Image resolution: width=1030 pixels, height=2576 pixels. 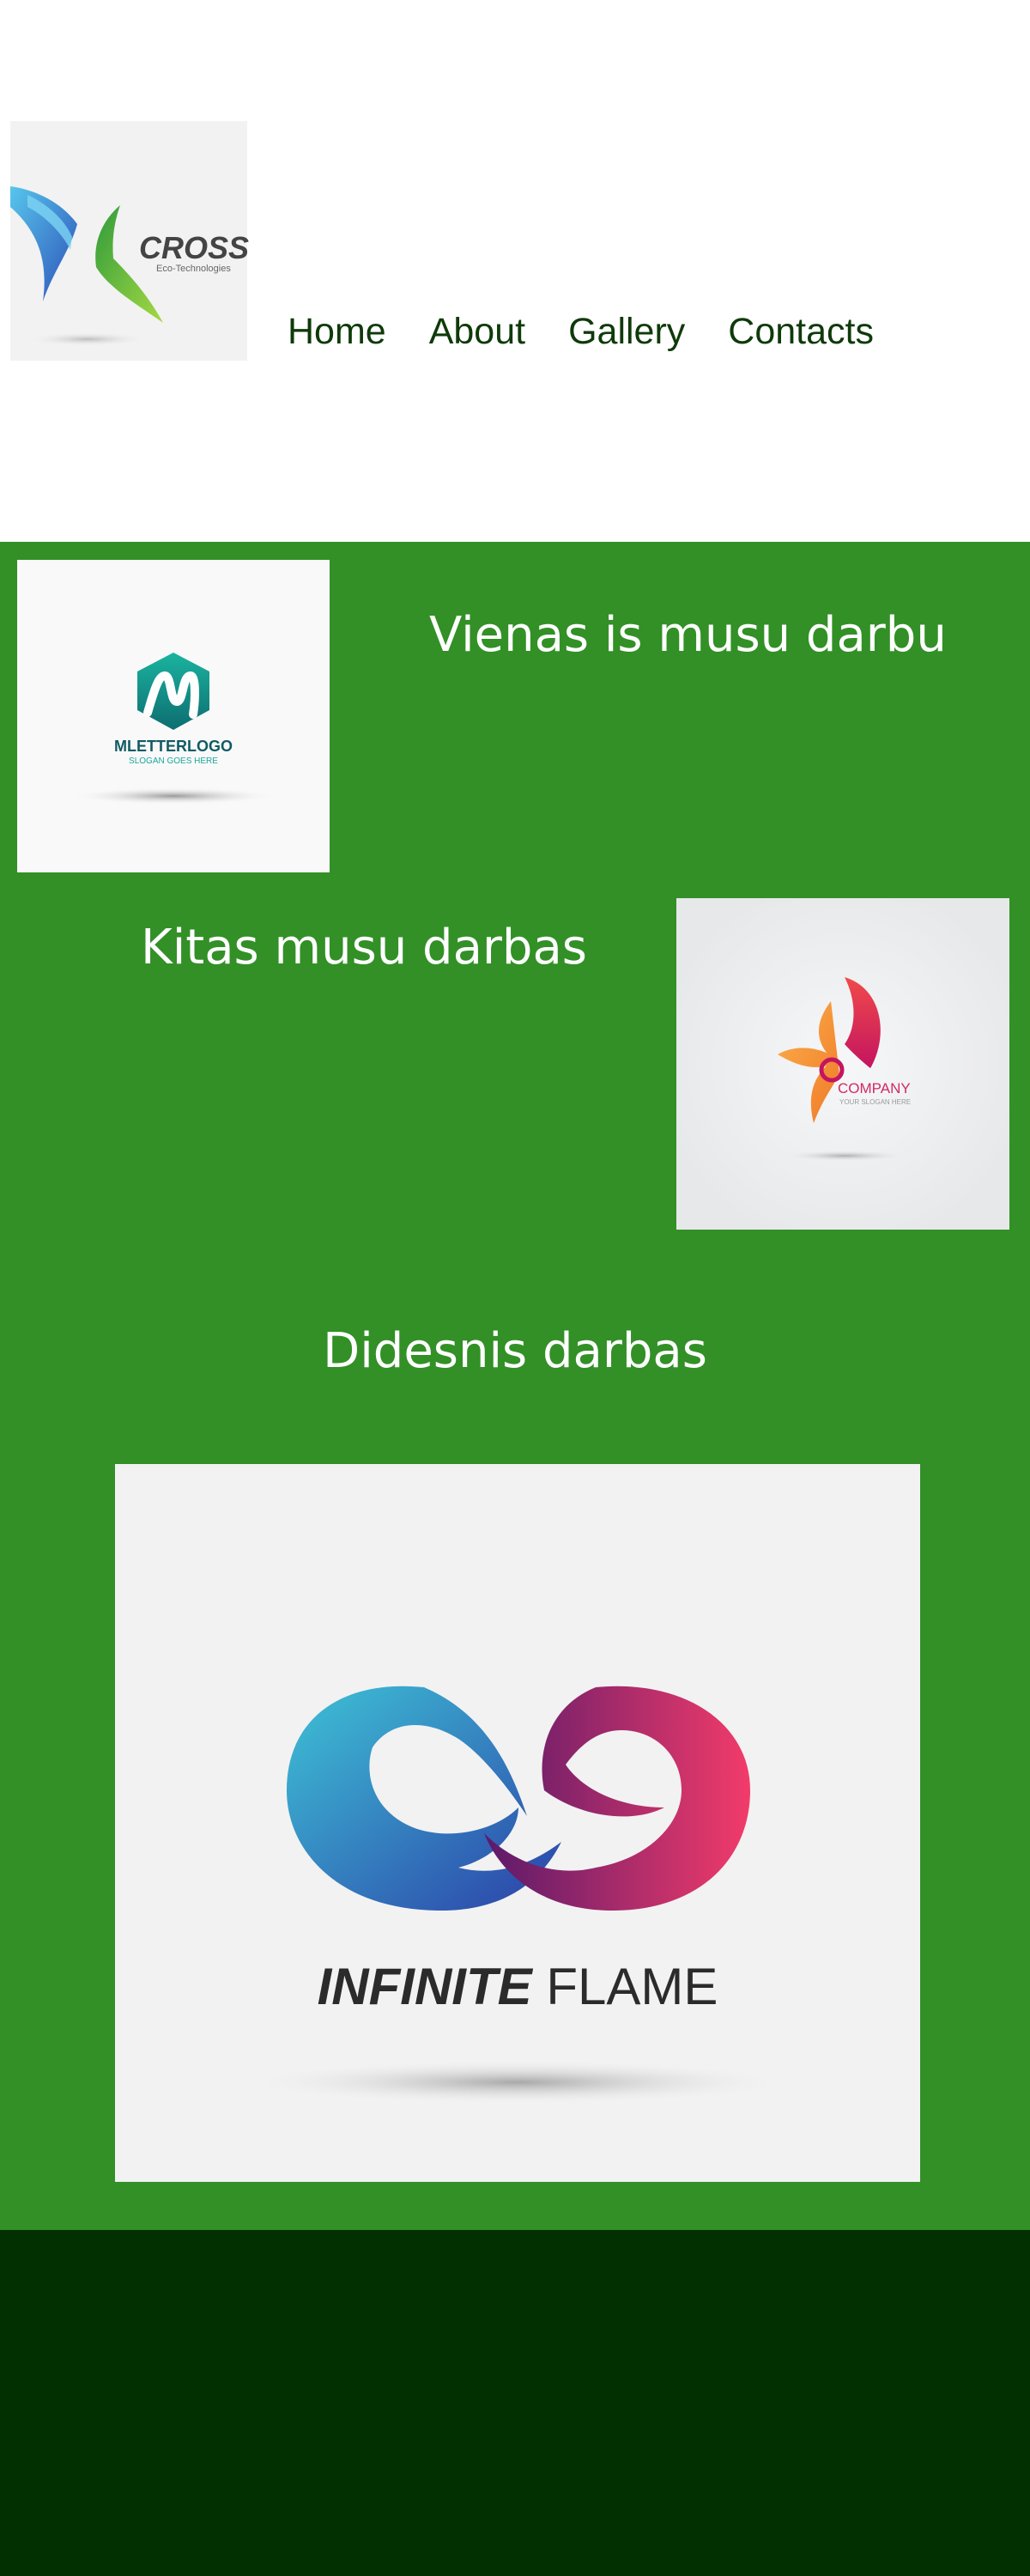 What do you see at coordinates (130, 241) in the screenshot?
I see `cross-logo: CROSS Eco-Technologies` at bounding box center [130, 241].